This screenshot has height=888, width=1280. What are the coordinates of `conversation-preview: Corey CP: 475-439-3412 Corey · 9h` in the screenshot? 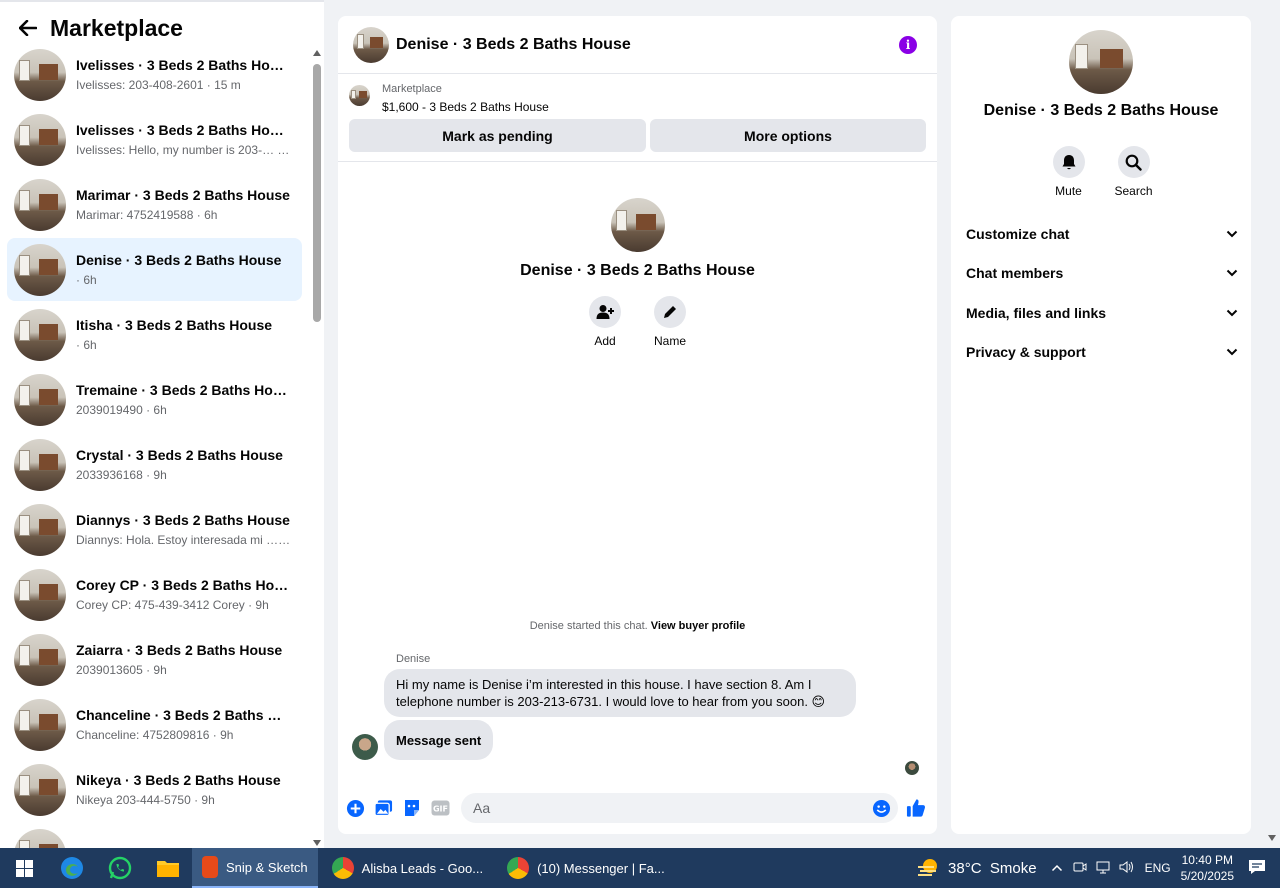 It's located at (172, 604).